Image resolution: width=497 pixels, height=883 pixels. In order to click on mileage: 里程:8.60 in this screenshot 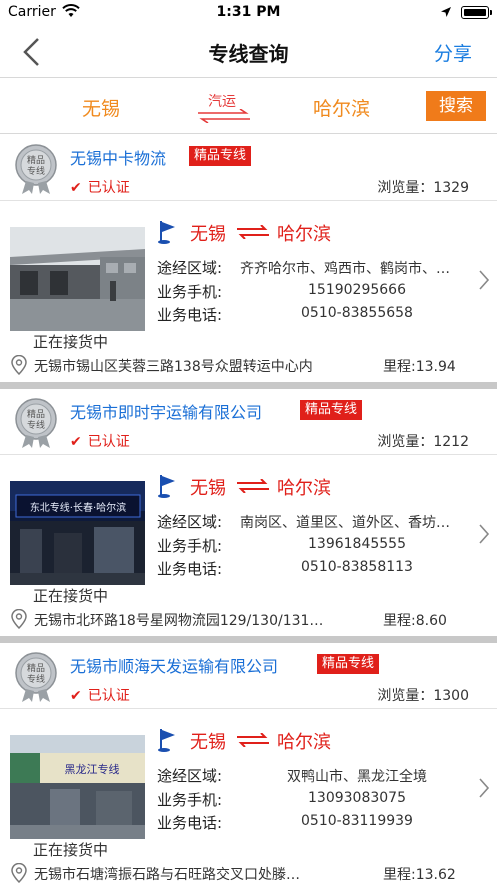, I will do `click(415, 620)`.